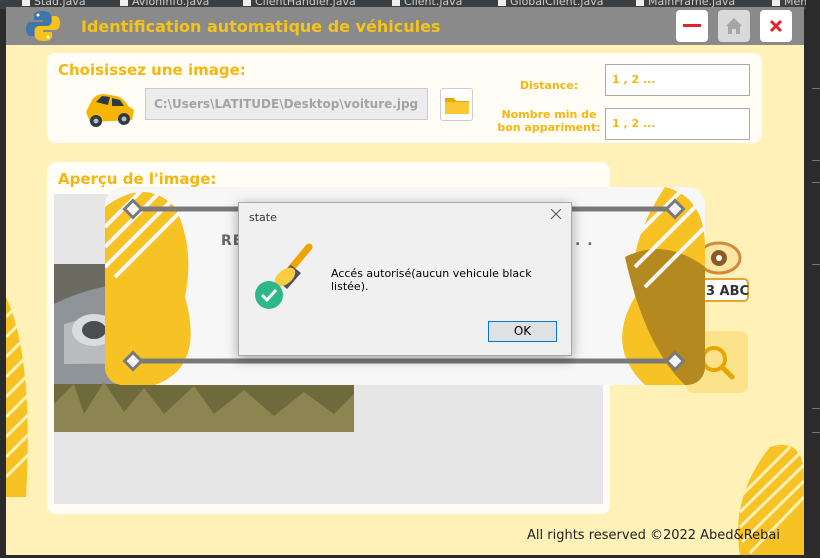 The height and width of the screenshot is (558, 820). What do you see at coordinates (522, 331) in the screenshot?
I see `ok-button: OK` at bounding box center [522, 331].